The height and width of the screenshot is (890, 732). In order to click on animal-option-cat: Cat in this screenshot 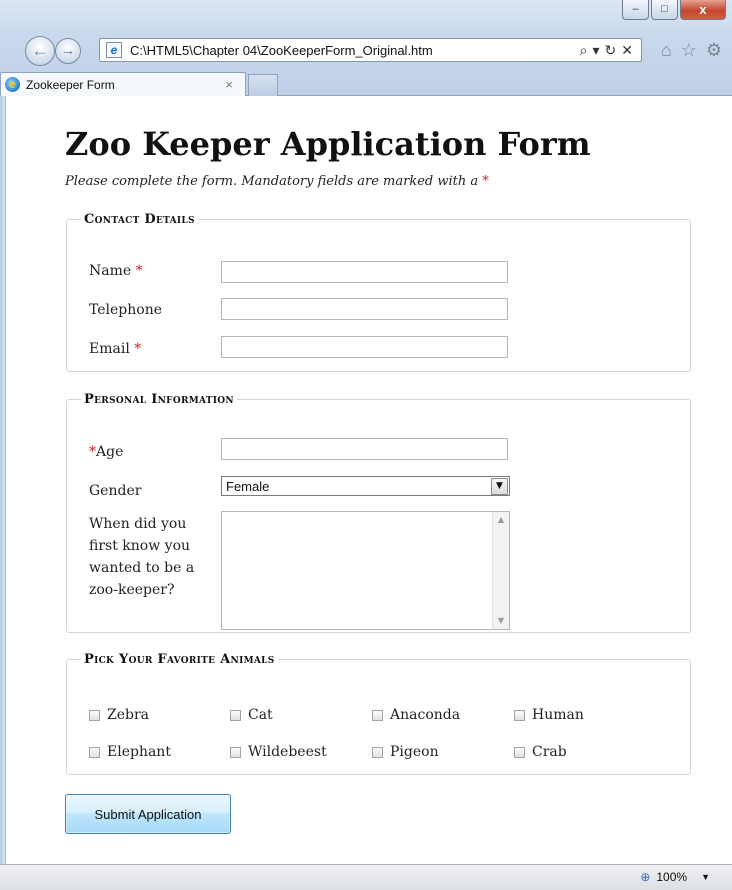, I will do `click(251, 715)`.